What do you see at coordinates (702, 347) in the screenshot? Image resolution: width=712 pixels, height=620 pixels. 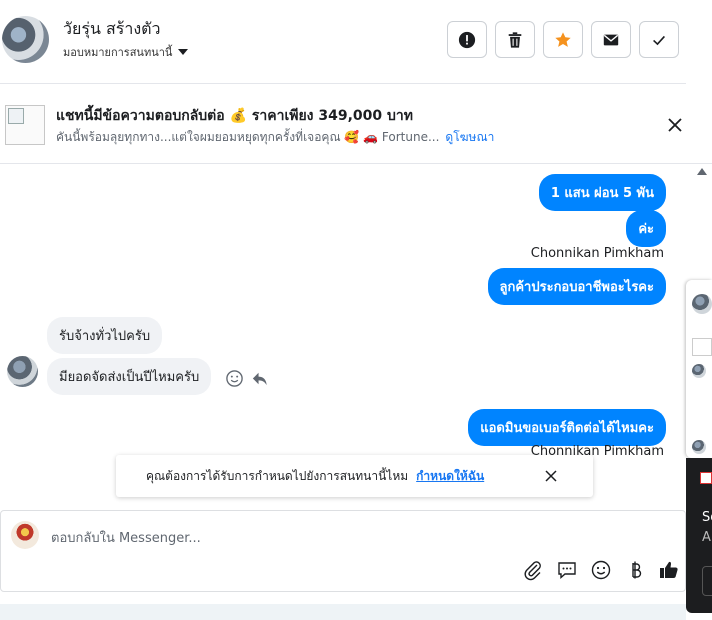 I see `thumbnail-placeholder` at bounding box center [702, 347].